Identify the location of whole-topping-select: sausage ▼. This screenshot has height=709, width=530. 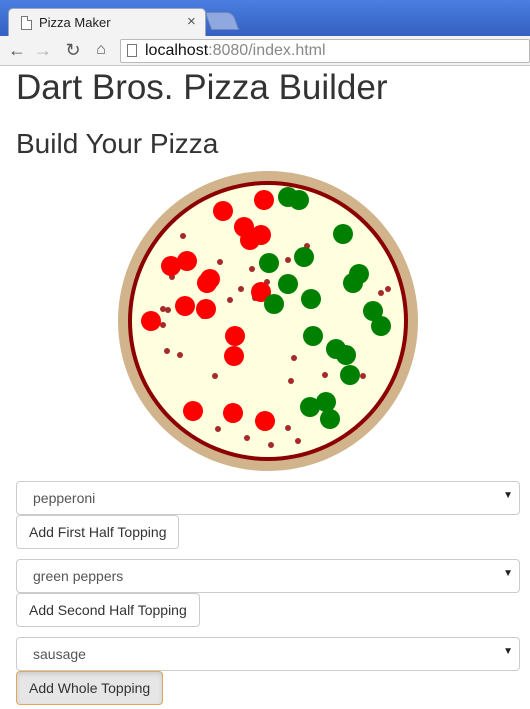
(268, 654).